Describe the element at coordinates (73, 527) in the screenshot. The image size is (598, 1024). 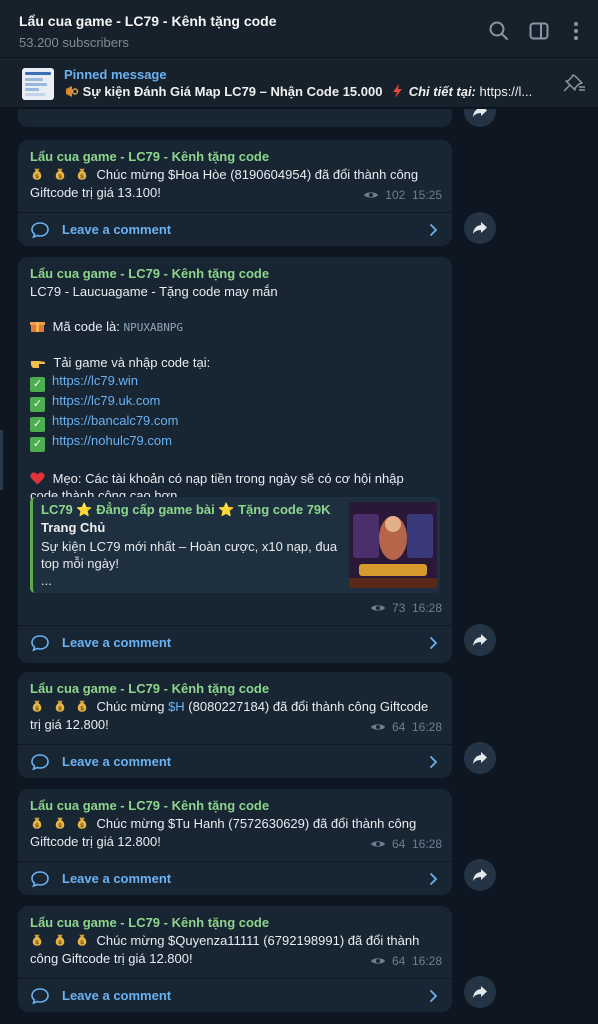
I see `preview-site: Trang Chủ` at that location.